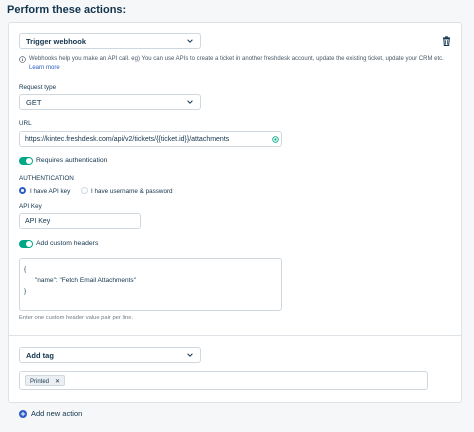 The height and width of the screenshot is (432, 474). I want to click on custom-headers-toggle, so click(26, 244).